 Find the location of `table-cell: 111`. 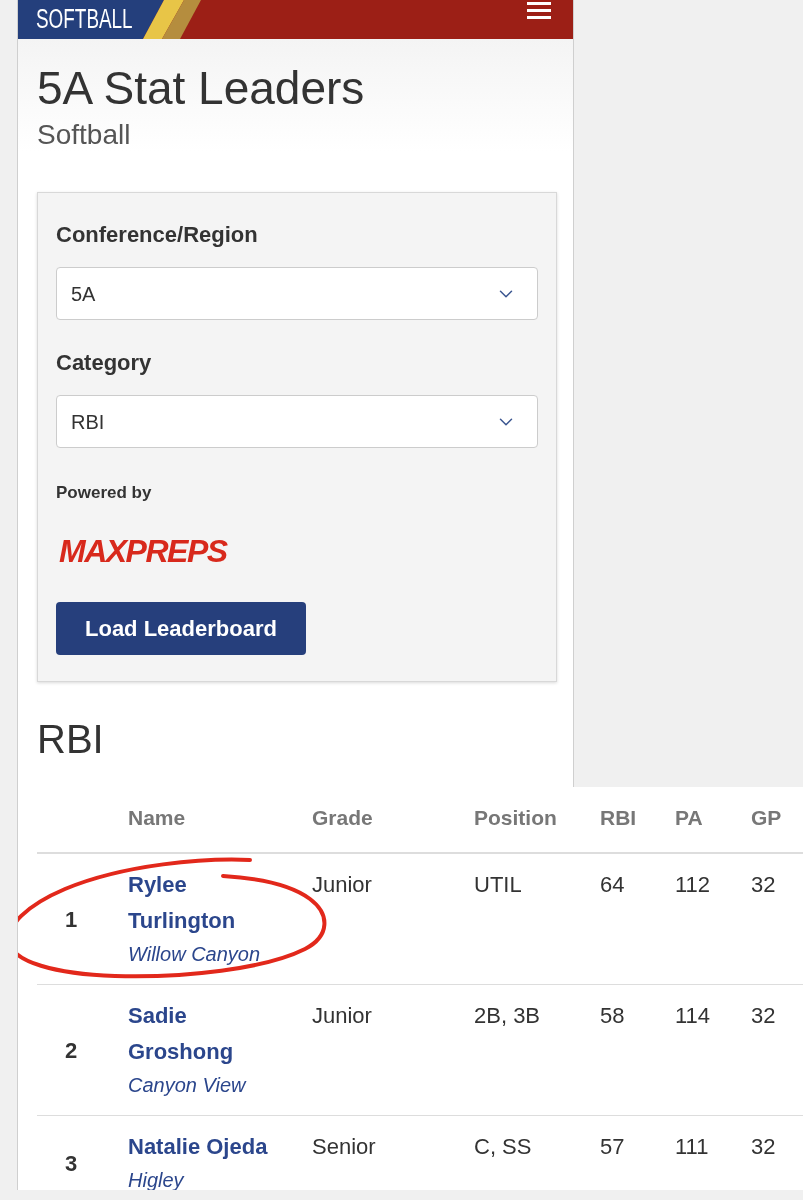

table-cell: 111 is located at coordinates (692, 1146).